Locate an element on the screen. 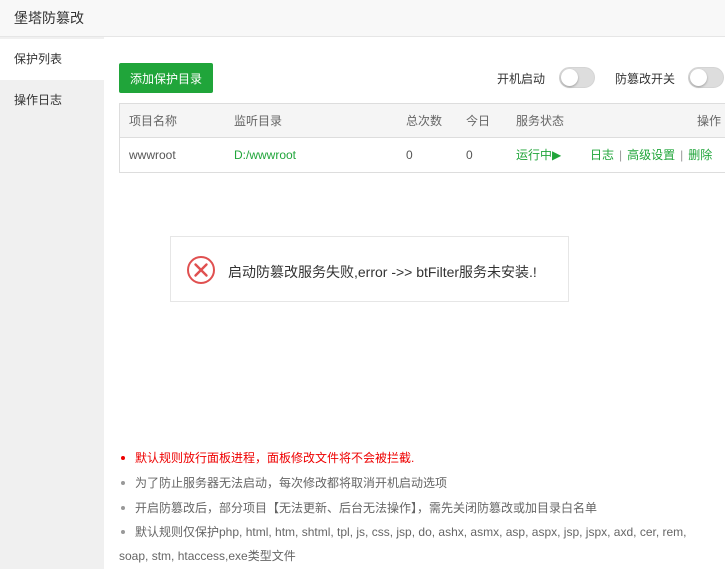 The height and width of the screenshot is (569, 725). sidebar-item-label: 操作日志 is located at coordinates (38, 100).